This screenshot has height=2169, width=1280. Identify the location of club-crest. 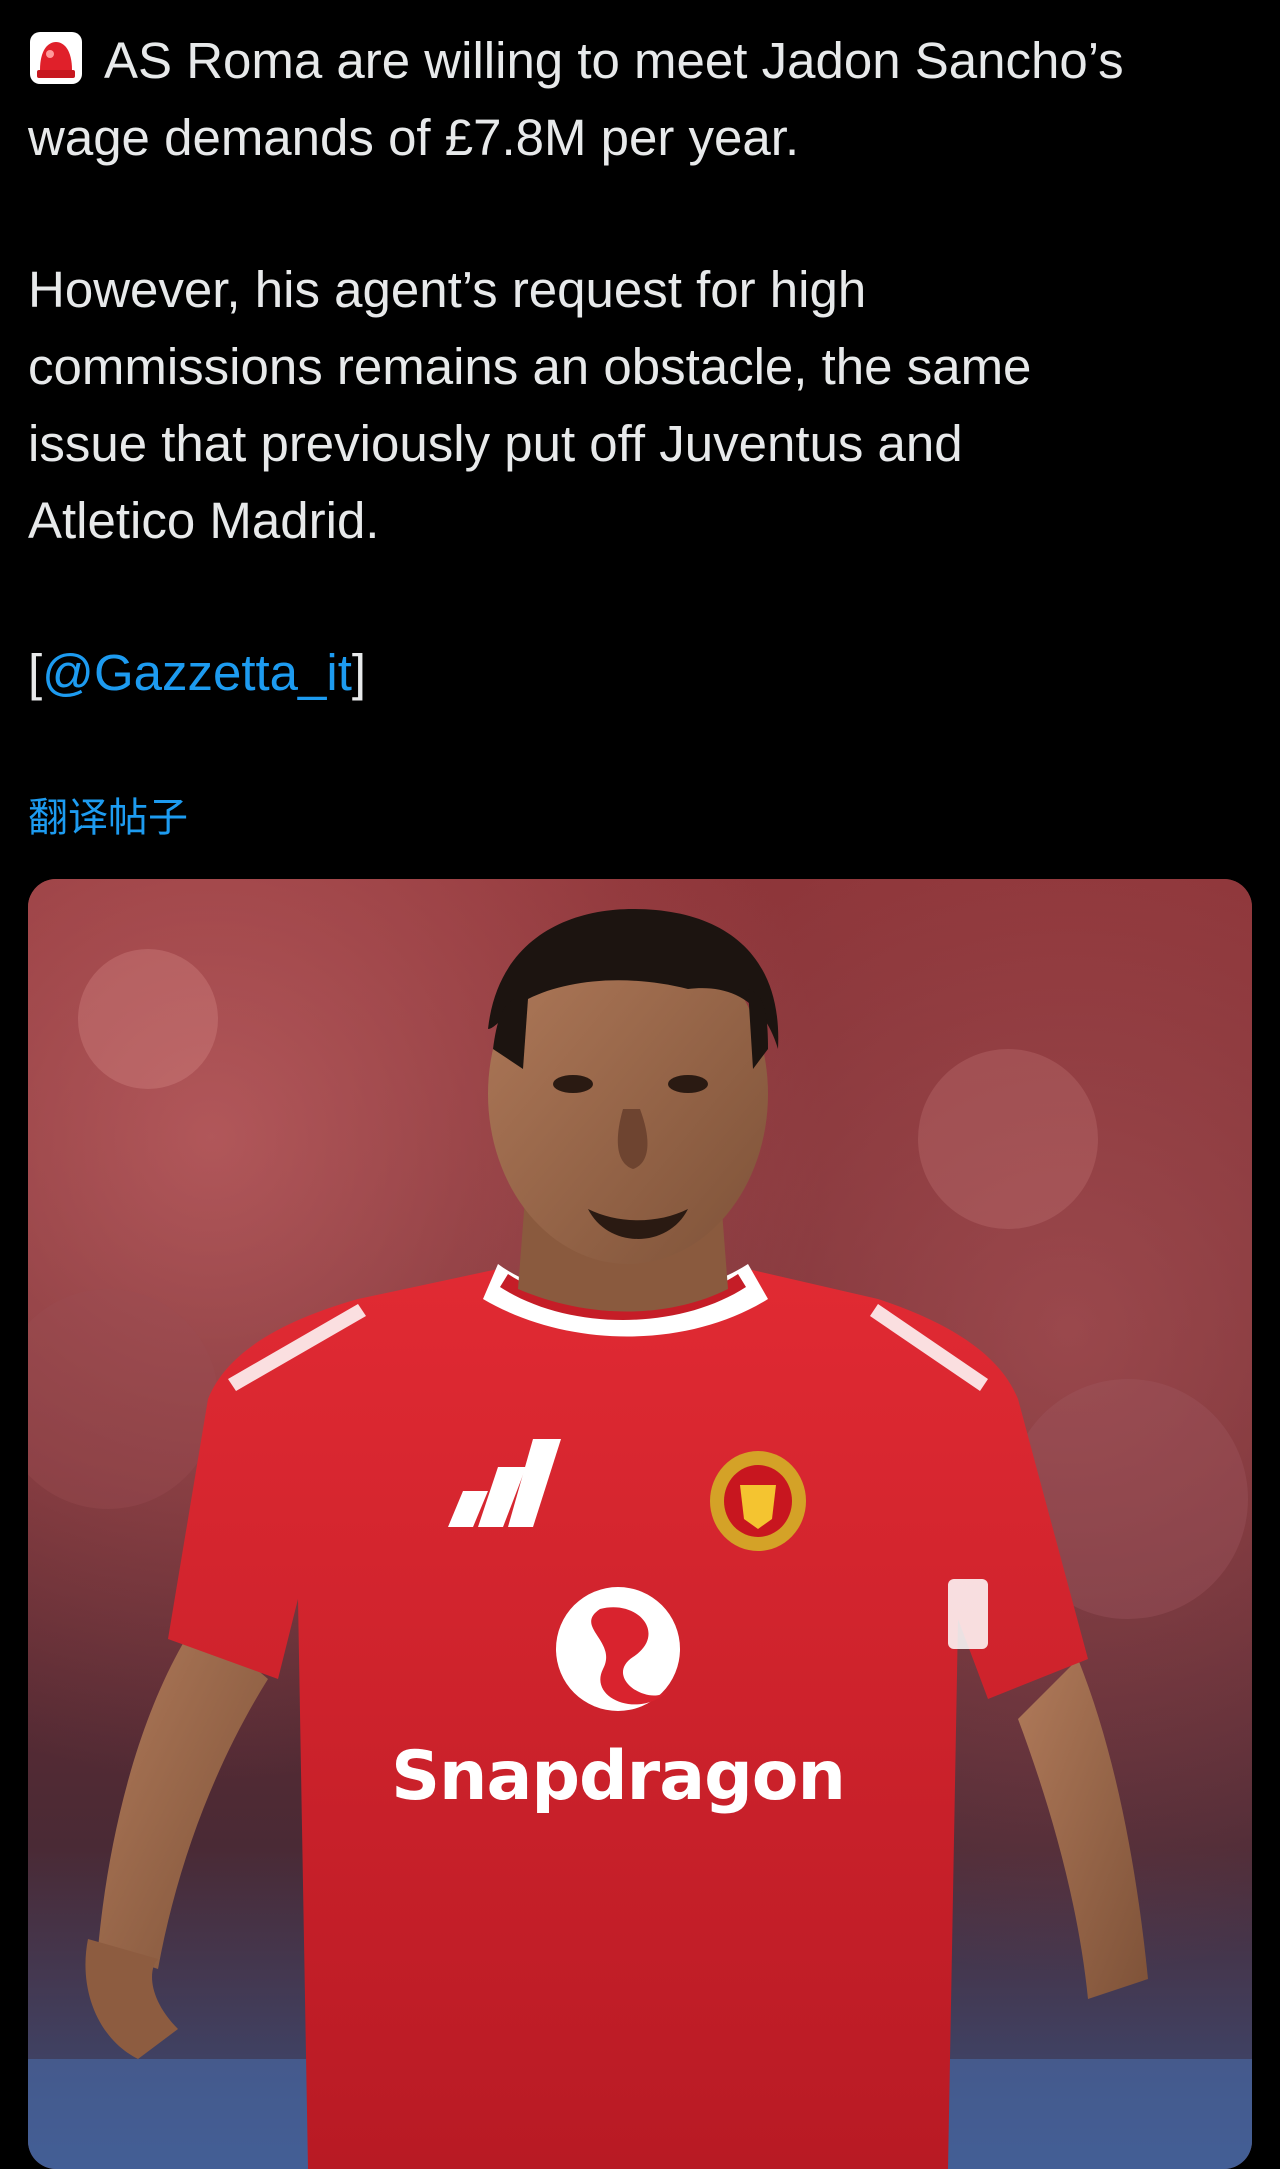
(758, 1501).